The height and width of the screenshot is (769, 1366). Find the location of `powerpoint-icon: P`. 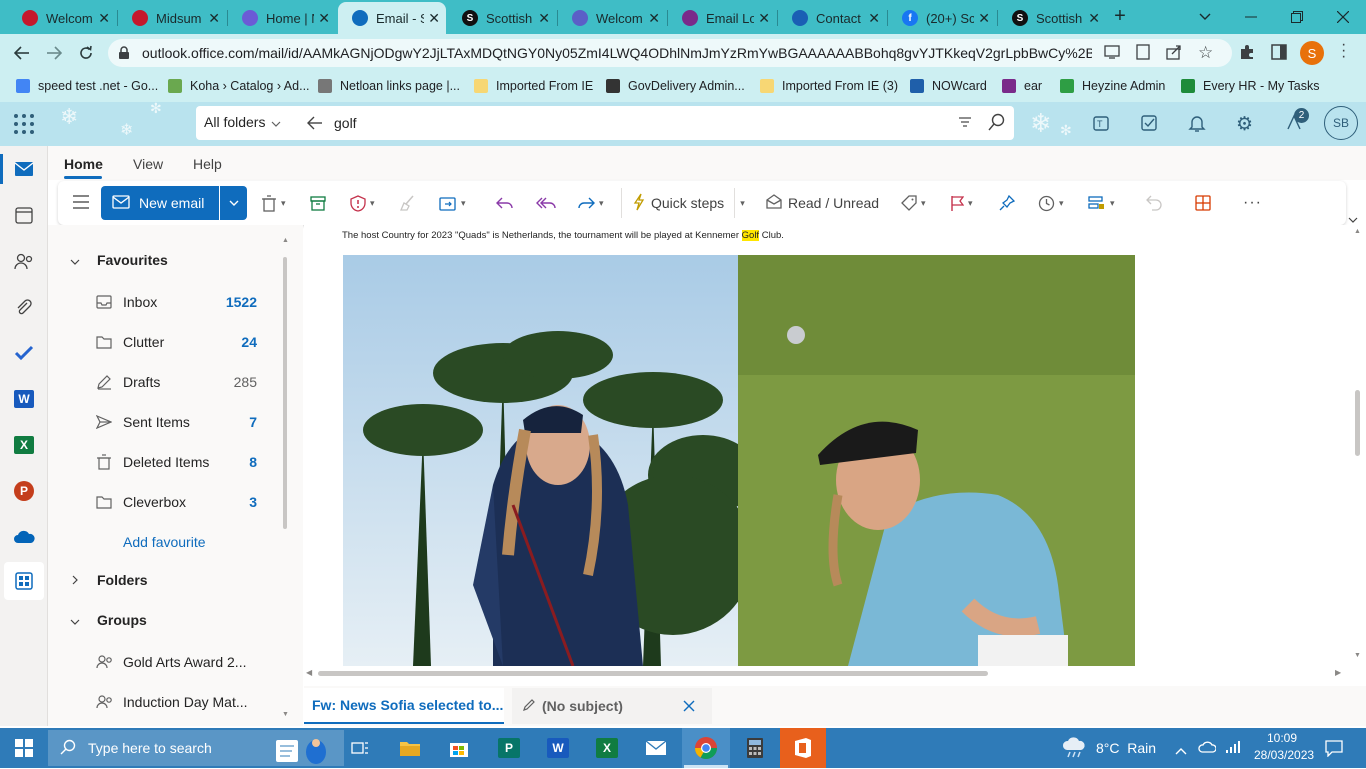

powerpoint-icon: P is located at coordinates (24, 491).